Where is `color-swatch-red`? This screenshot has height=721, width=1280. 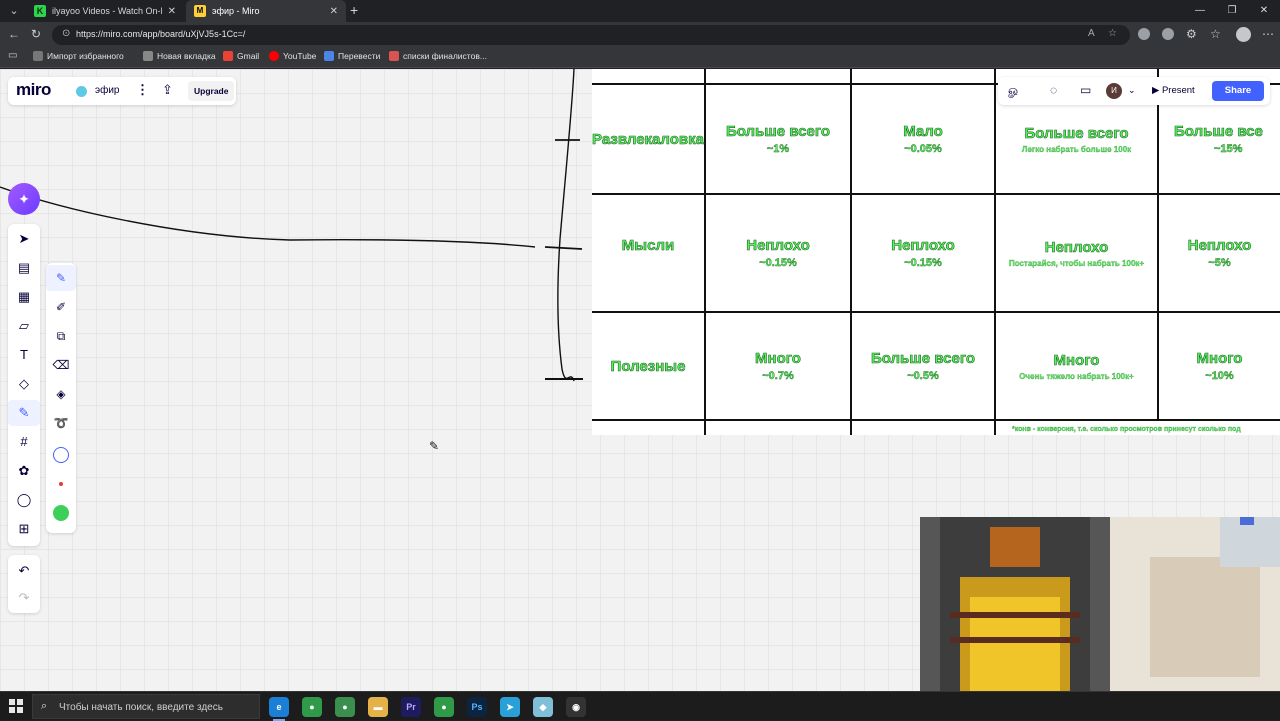
color-swatch-red is located at coordinates (61, 484).